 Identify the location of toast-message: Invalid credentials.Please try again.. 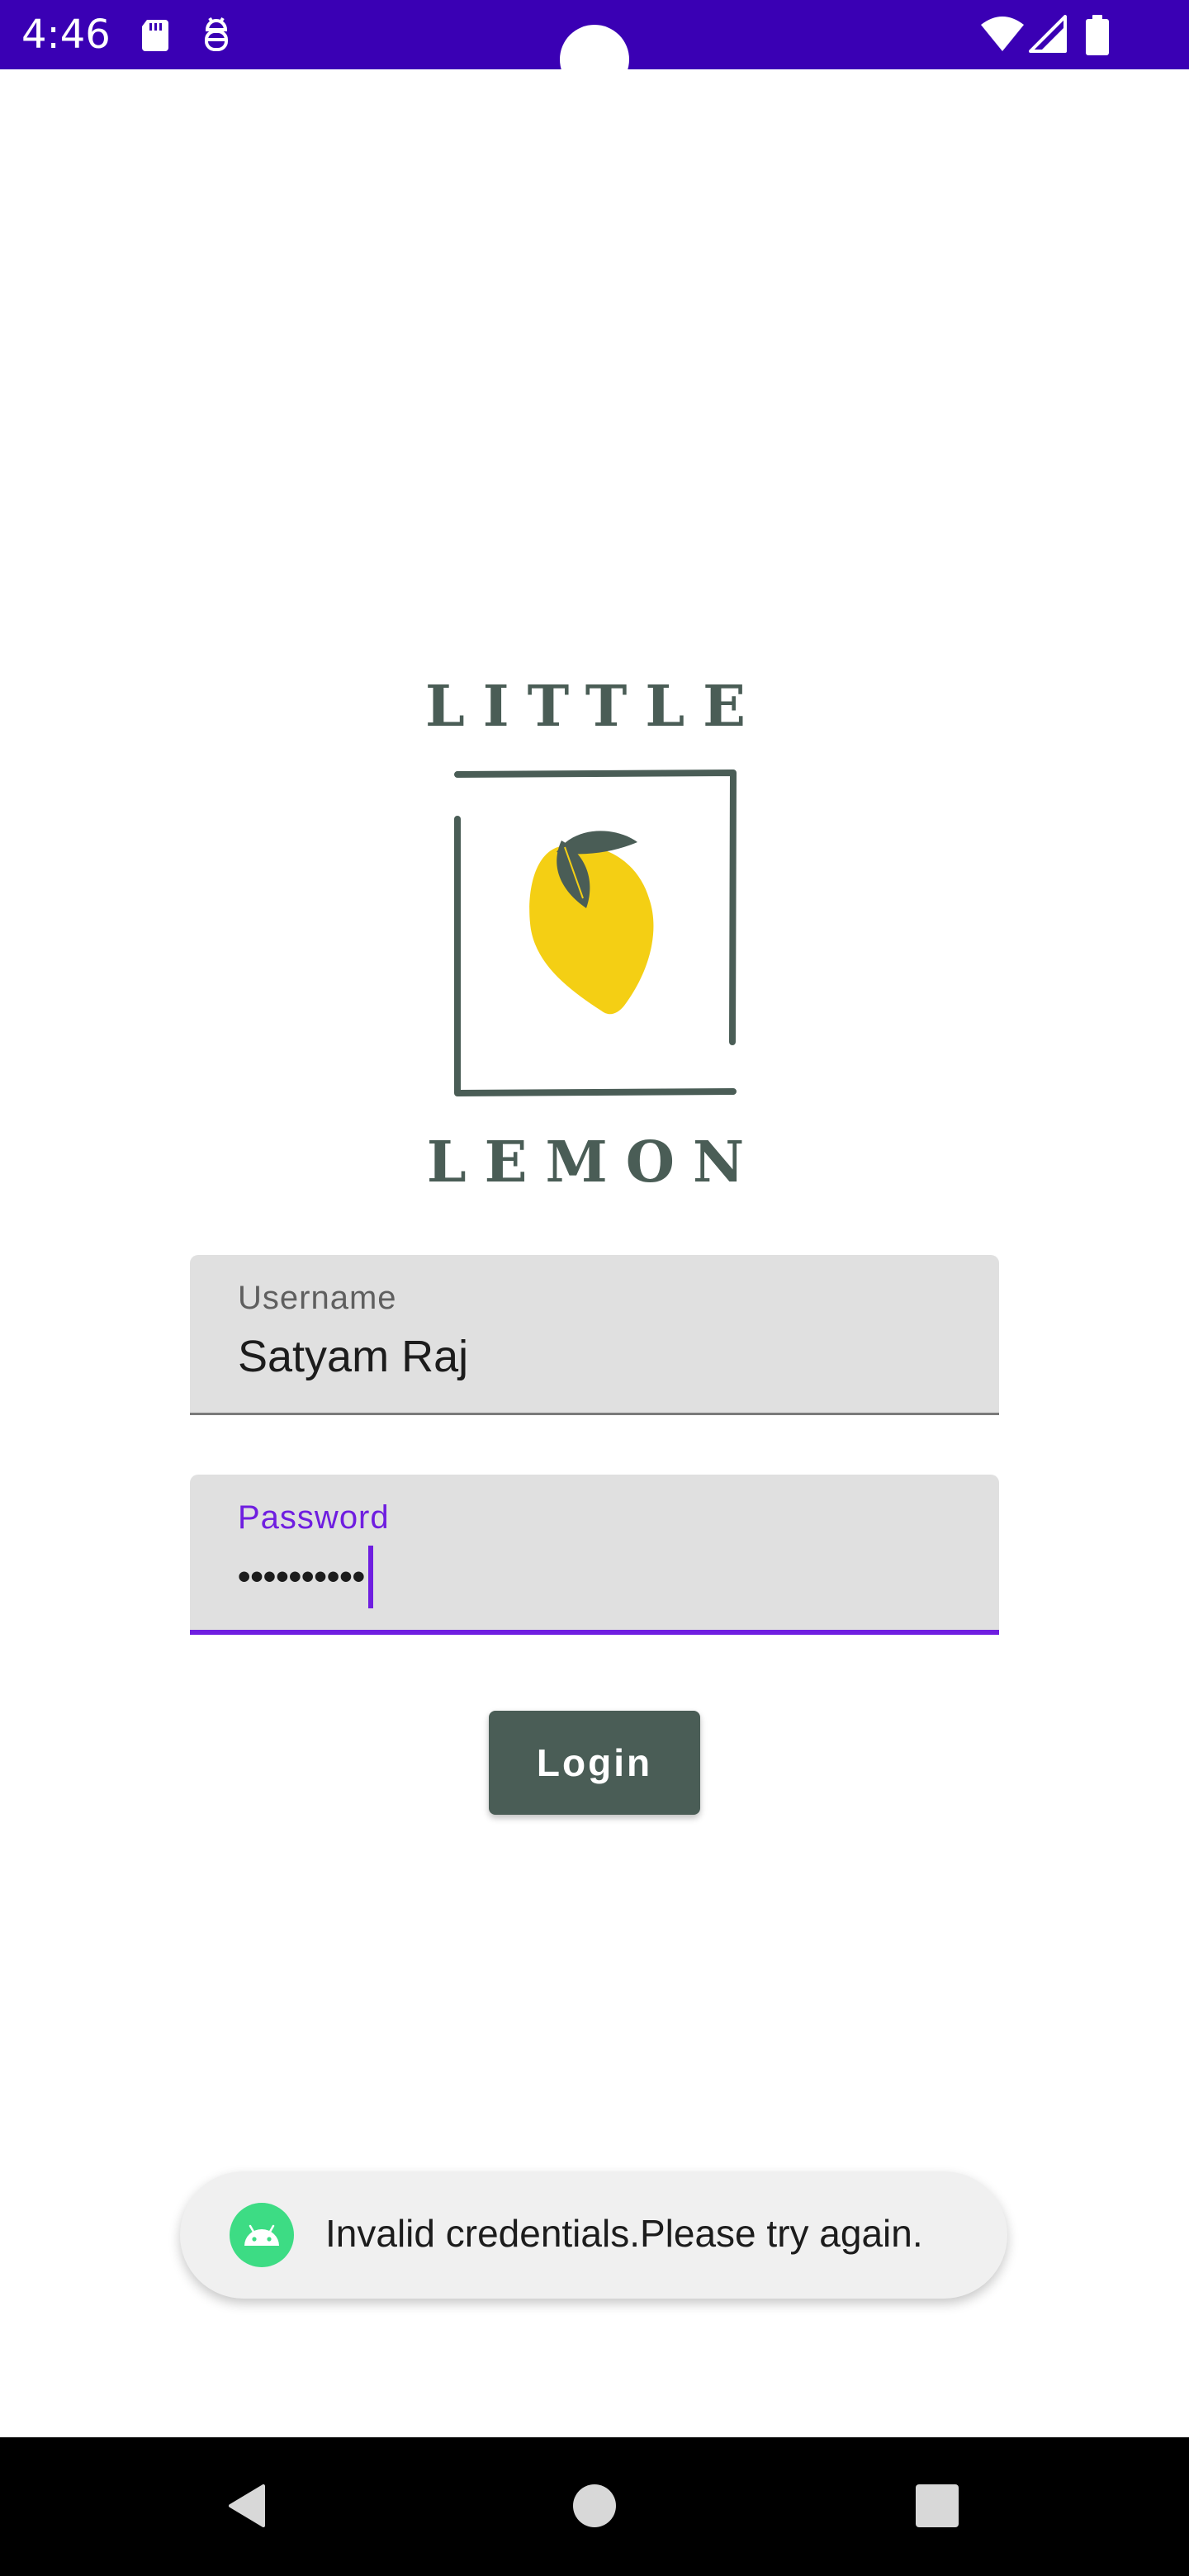
(593, 2235).